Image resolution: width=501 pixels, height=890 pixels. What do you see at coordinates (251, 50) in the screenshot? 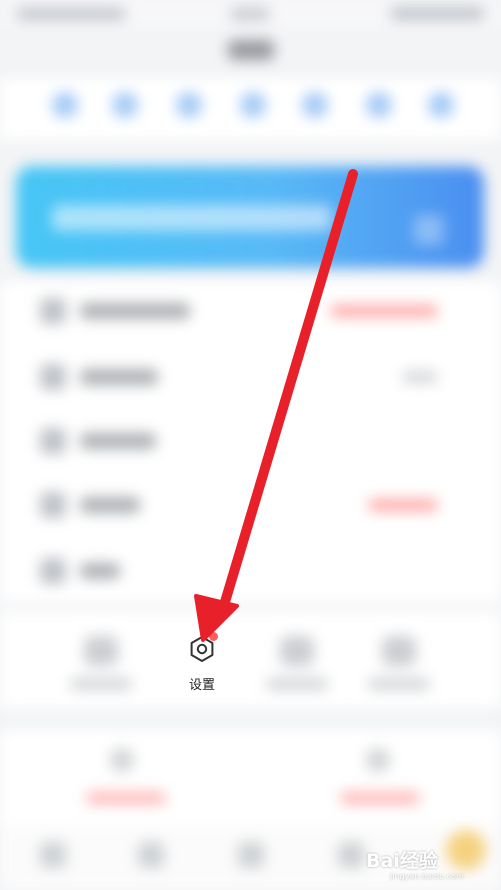
I see `page-title` at bounding box center [251, 50].